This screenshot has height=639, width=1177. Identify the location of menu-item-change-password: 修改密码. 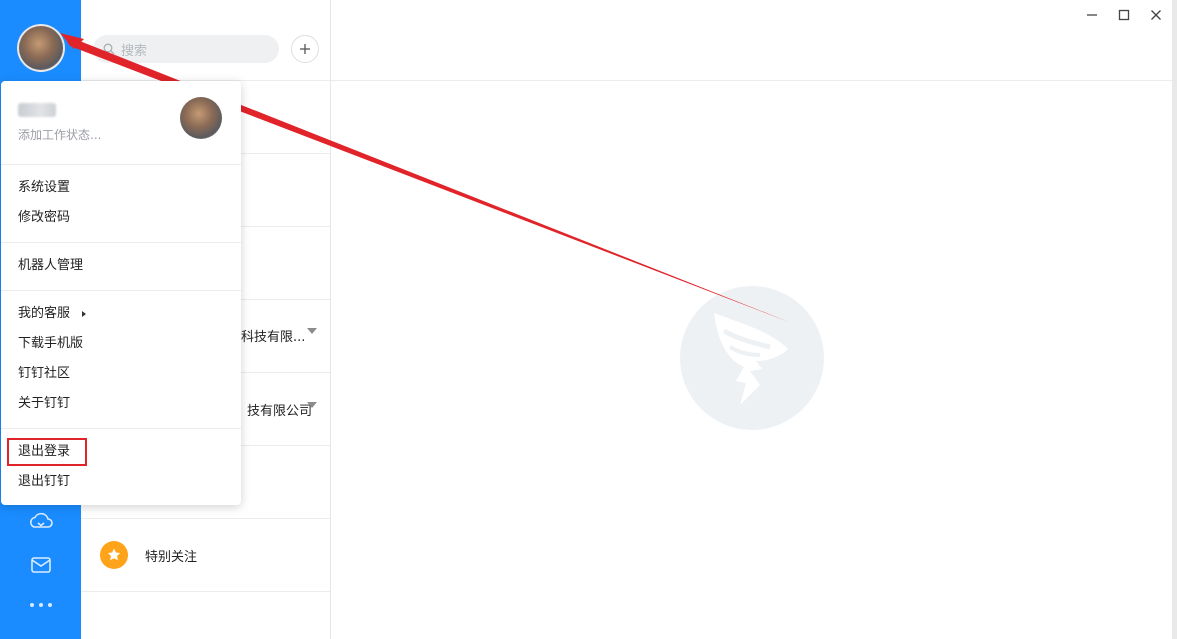
(44, 218).